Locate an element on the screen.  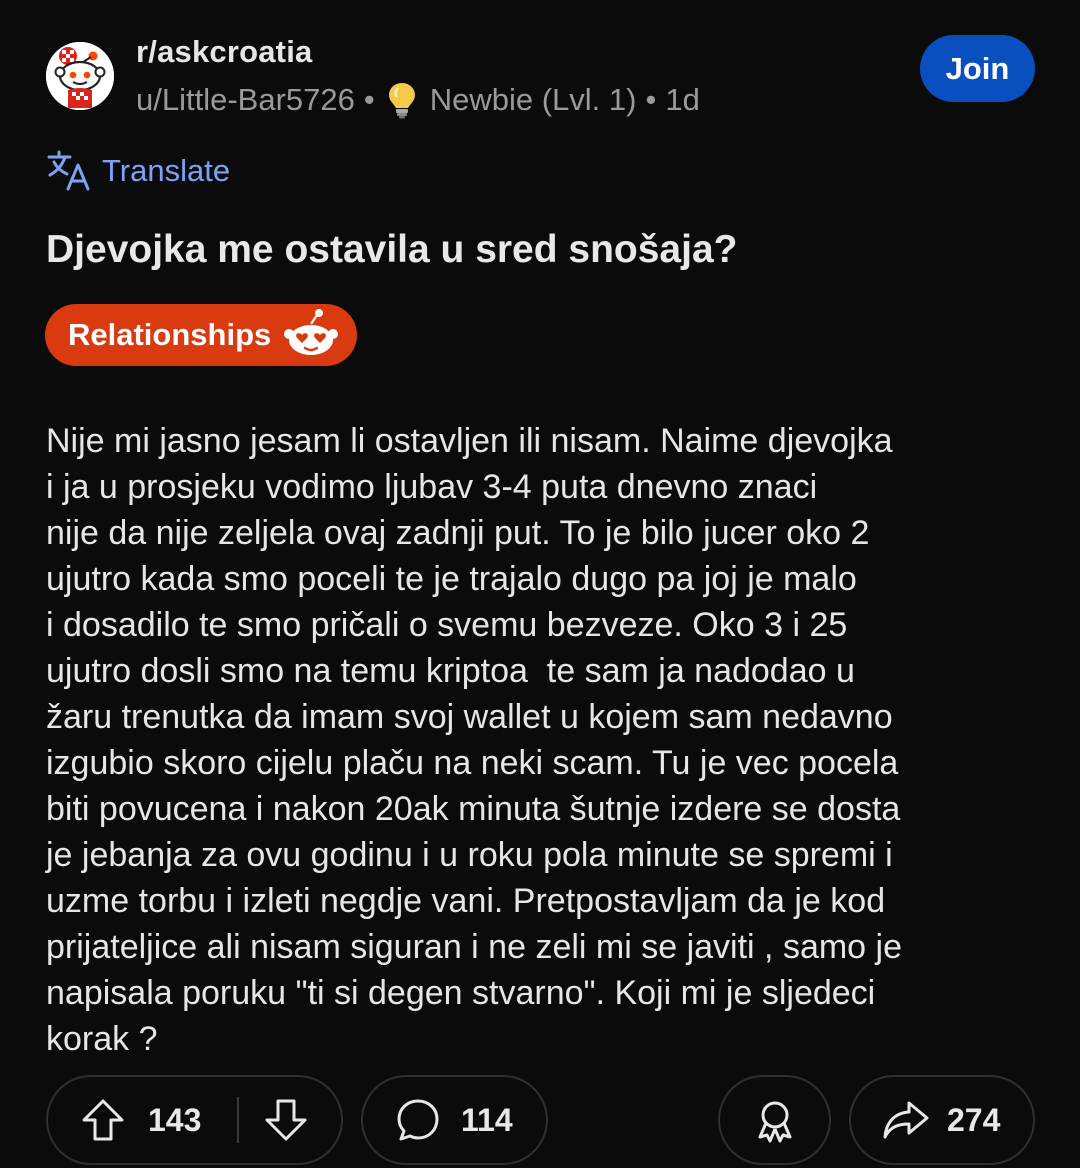
translate-icon is located at coordinates (68, 170).